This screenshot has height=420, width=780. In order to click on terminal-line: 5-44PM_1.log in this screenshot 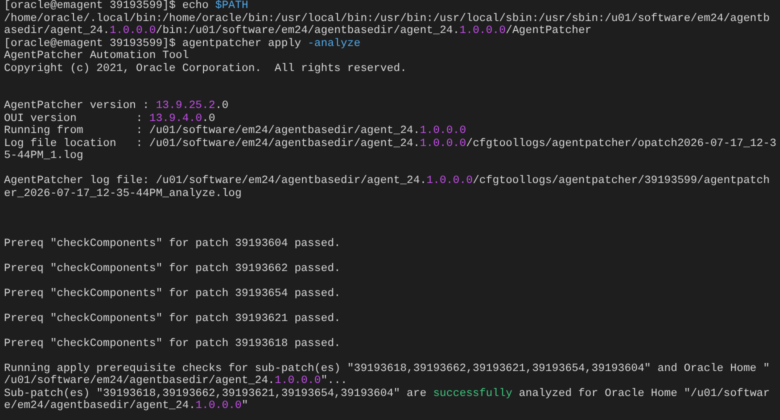, I will do `click(44, 156)`.